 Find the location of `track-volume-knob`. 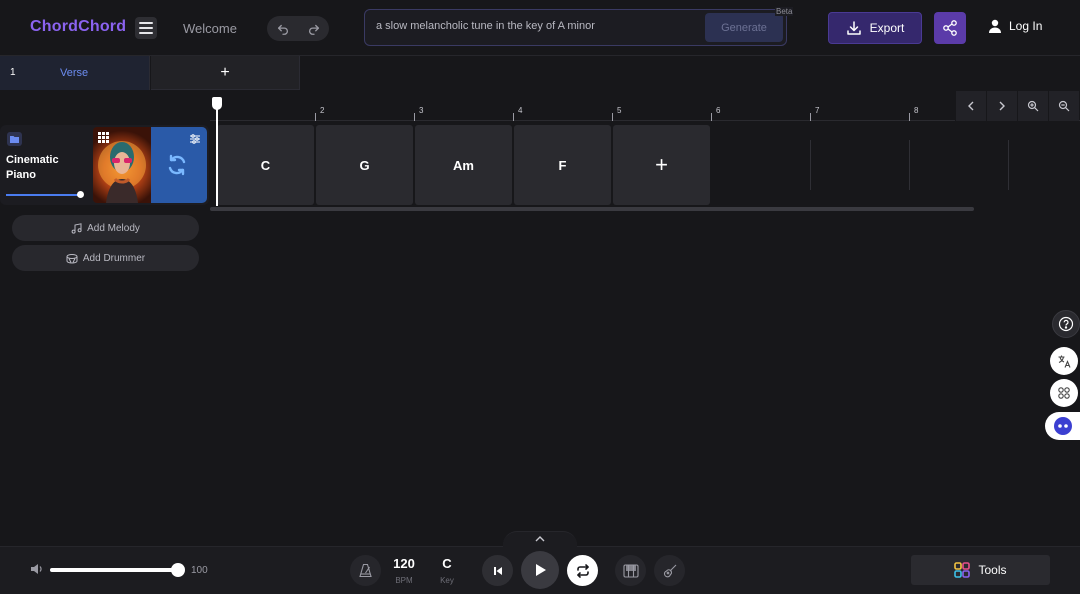

track-volume-knob is located at coordinates (80, 194).